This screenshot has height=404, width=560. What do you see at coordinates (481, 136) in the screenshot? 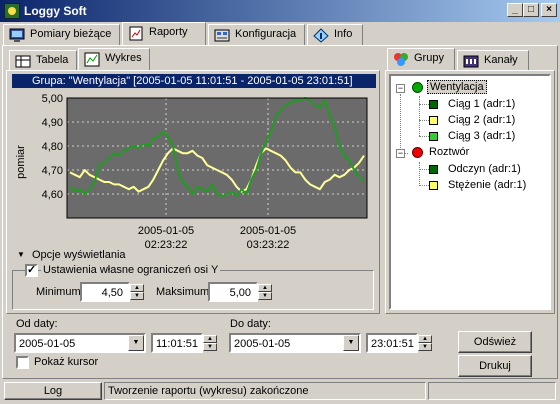
I see `tree-channel: Ciąg 3 (adr:1)` at bounding box center [481, 136].